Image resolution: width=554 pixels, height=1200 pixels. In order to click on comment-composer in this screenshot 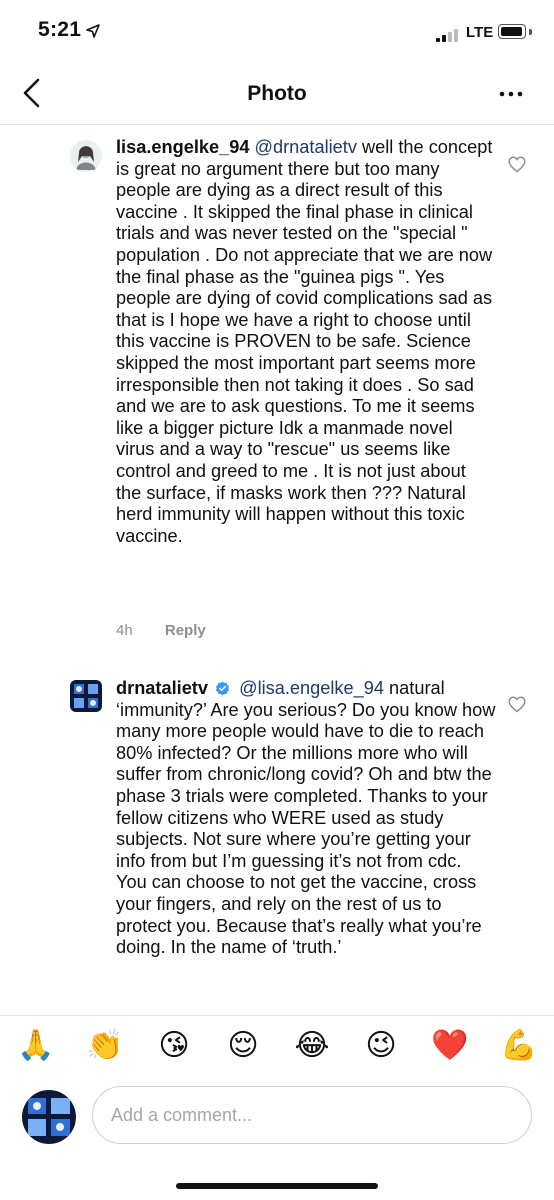, I will do `click(277, 1117)`.